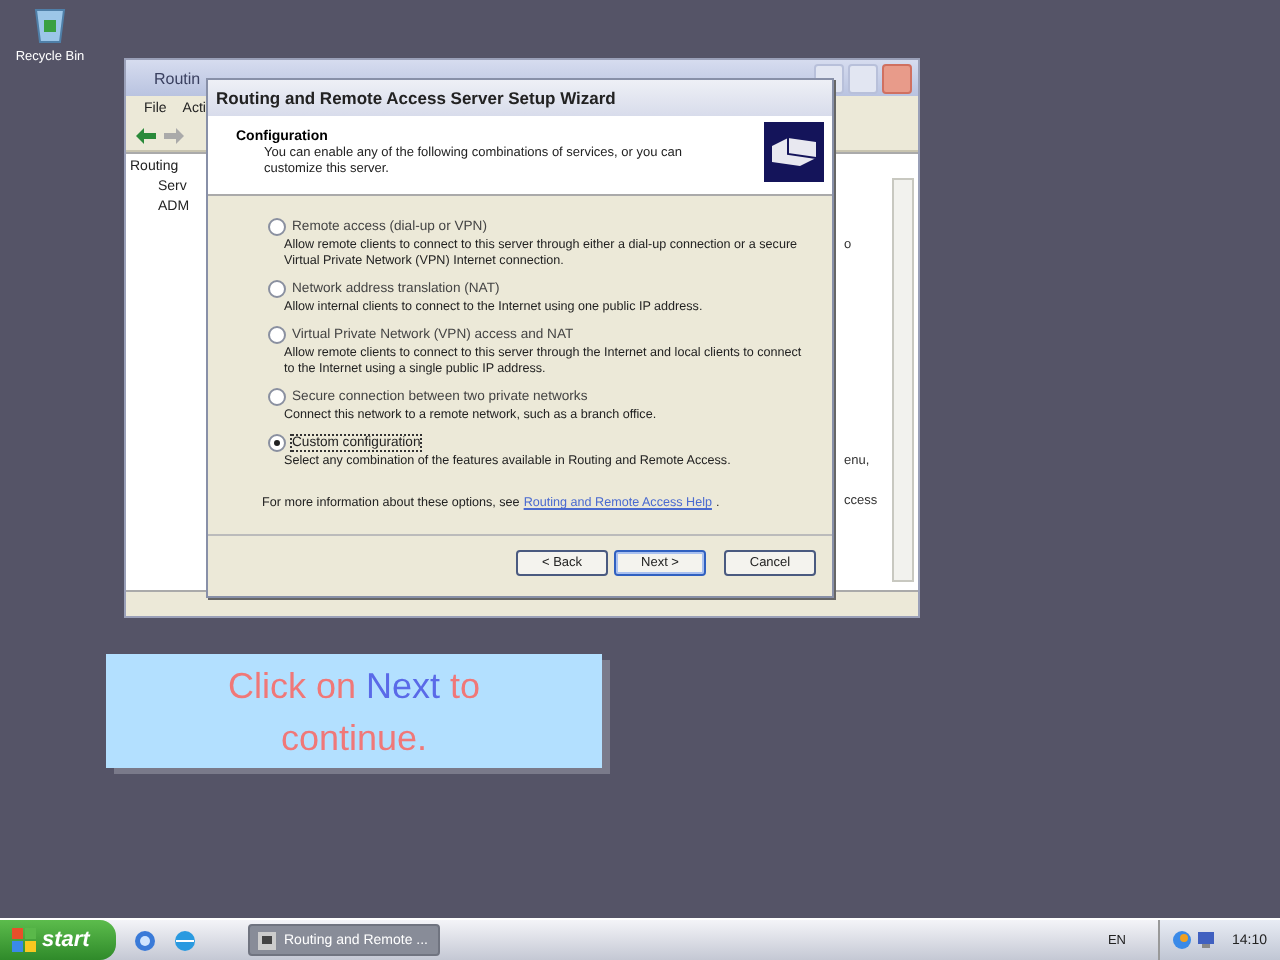  What do you see at coordinates (267, 940) in the screenshot?
I see `window-app-icon` at bounding box center [267, 940].